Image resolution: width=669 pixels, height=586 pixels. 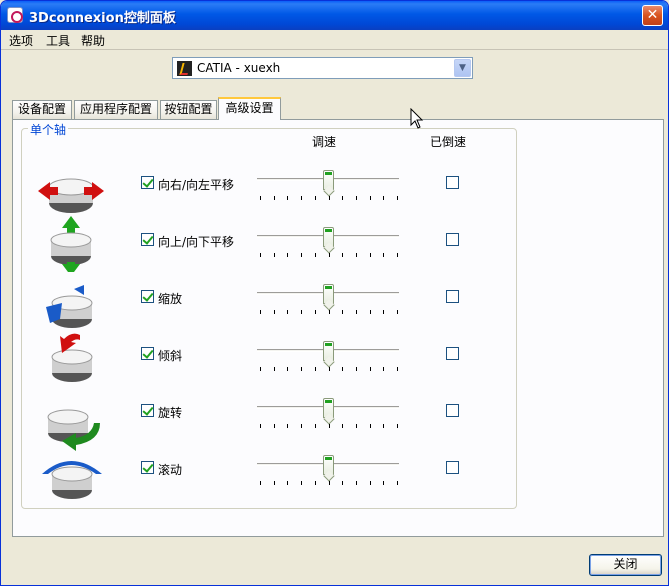 What do you see at coordinates (652, 15) in the screenshot?
I see `close-button: ✕` at bounding box center [652, 15].